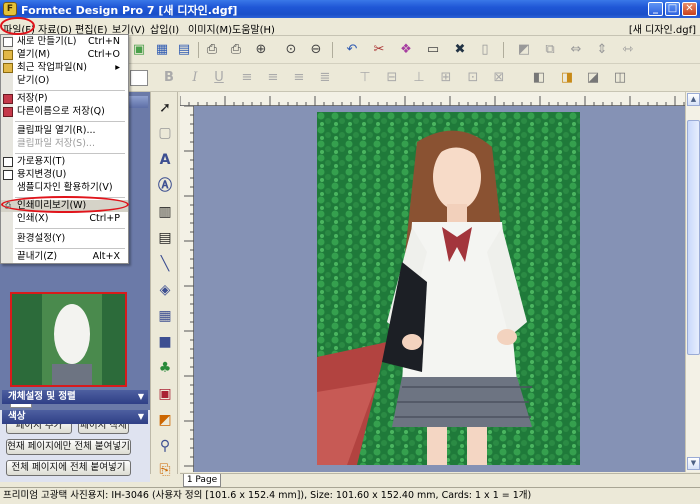 This screenshot has width=700, height=504. I want to click on copy-icon: ❖, so click(406, 50).